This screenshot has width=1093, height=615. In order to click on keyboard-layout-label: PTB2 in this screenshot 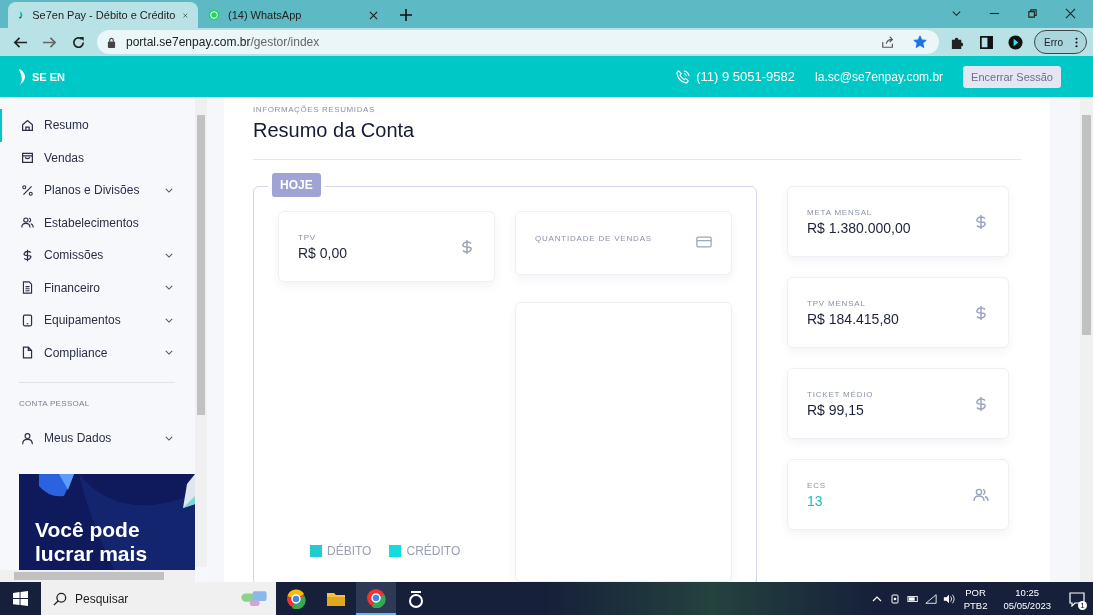, I will do `click(975, 605)`.